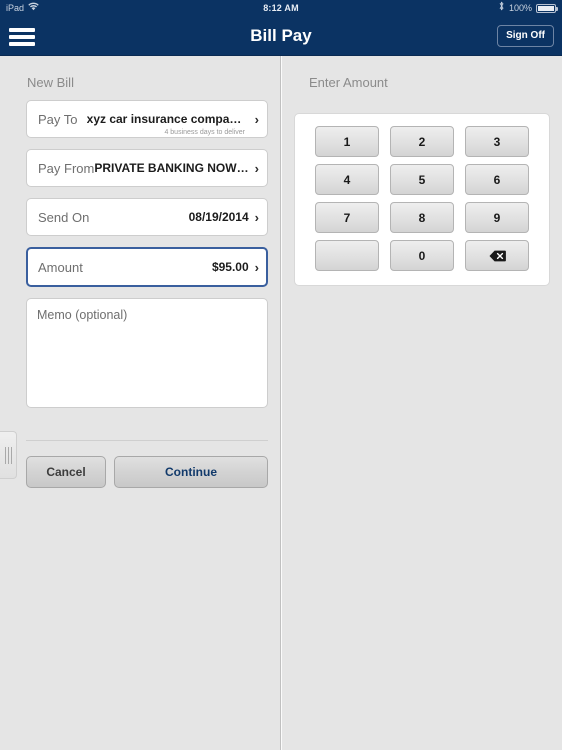  I want to click on keypad-key-9: 9, so click(497, 217).